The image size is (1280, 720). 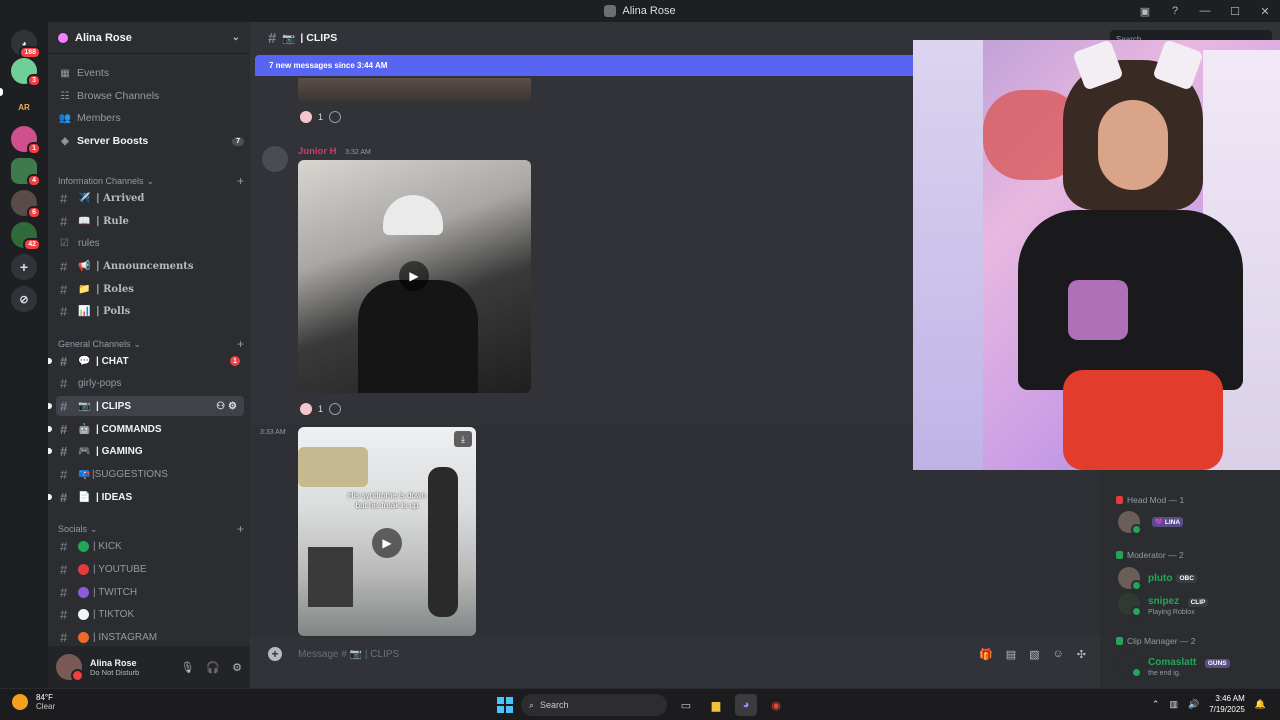 I want to click on member-name: snipez, so click(x=1164, y=601).